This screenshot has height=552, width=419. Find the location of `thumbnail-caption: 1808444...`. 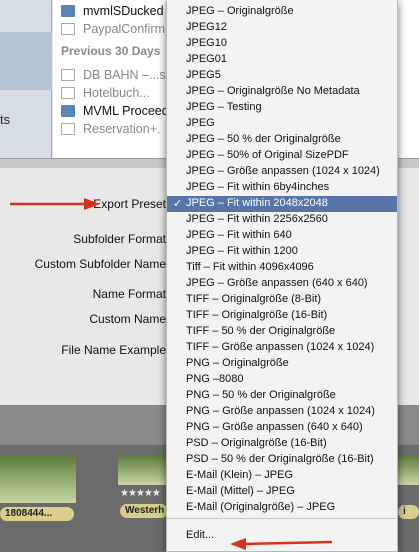

thumbnail-caption: 1808444... is located at coordinates (37, 514).